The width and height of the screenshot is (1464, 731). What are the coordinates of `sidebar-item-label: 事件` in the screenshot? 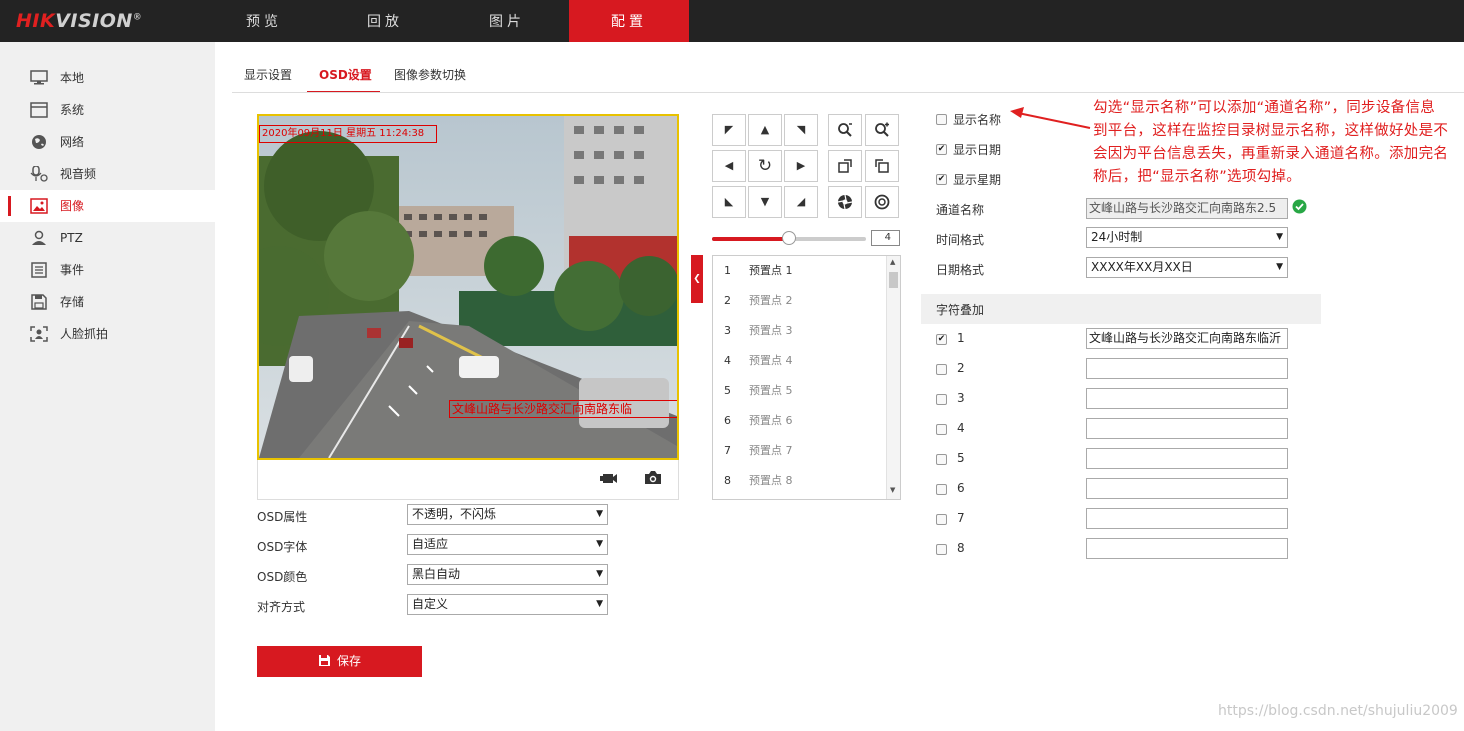 It's located at (72, 270).